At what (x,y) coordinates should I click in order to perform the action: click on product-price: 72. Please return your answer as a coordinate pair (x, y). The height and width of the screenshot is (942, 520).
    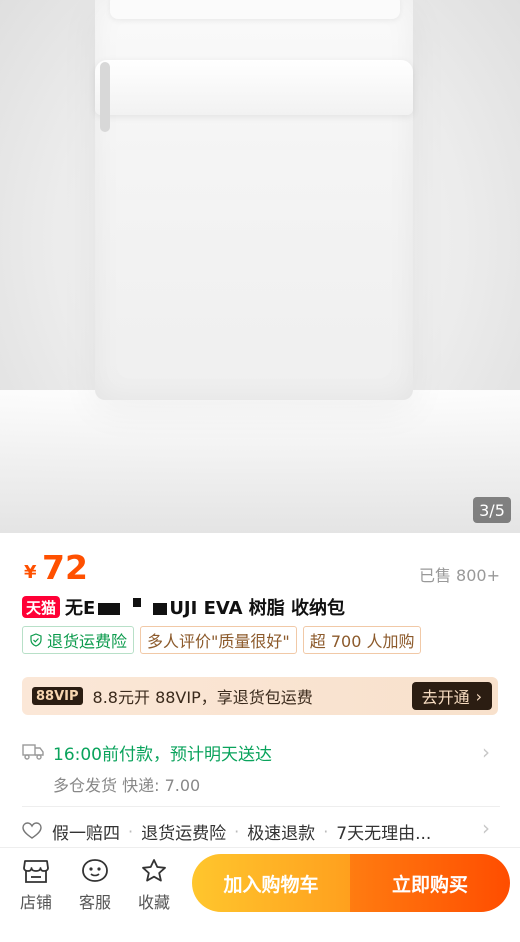
    Looking at the image, I should click on (65, 567).